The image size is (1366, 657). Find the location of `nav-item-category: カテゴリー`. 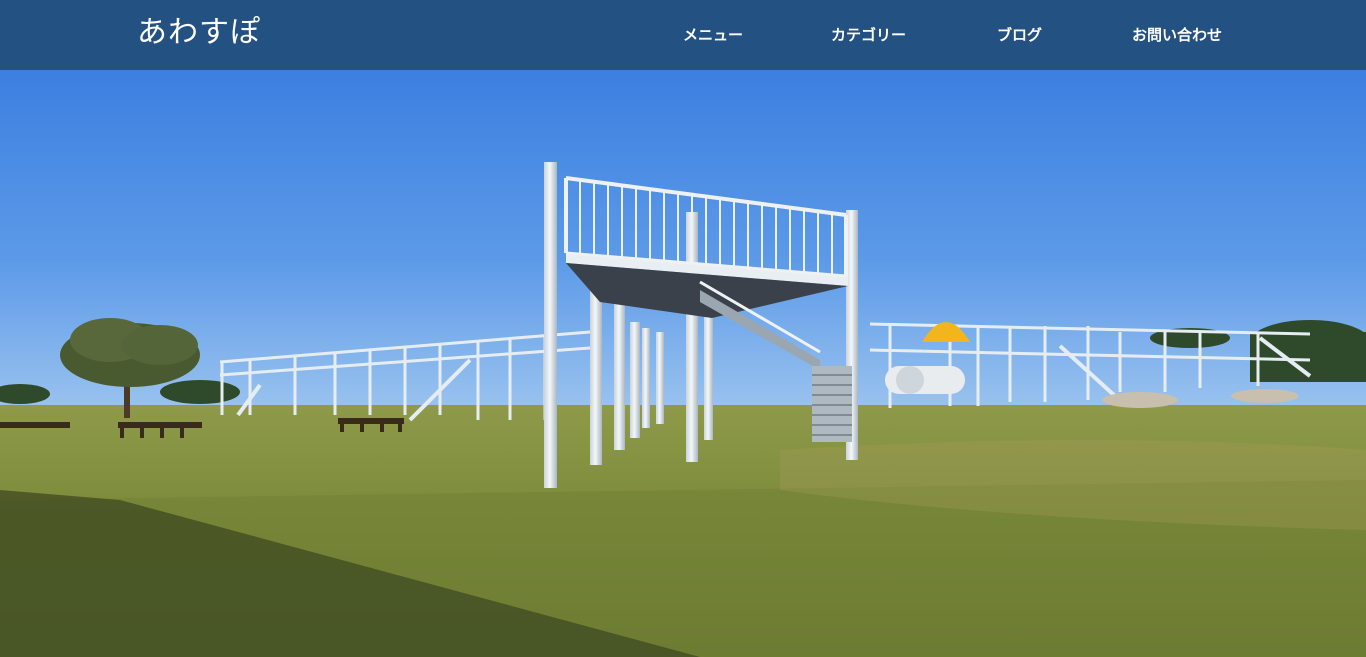

nav-item-category: カテゴリー is located at coordinates (868, 35).